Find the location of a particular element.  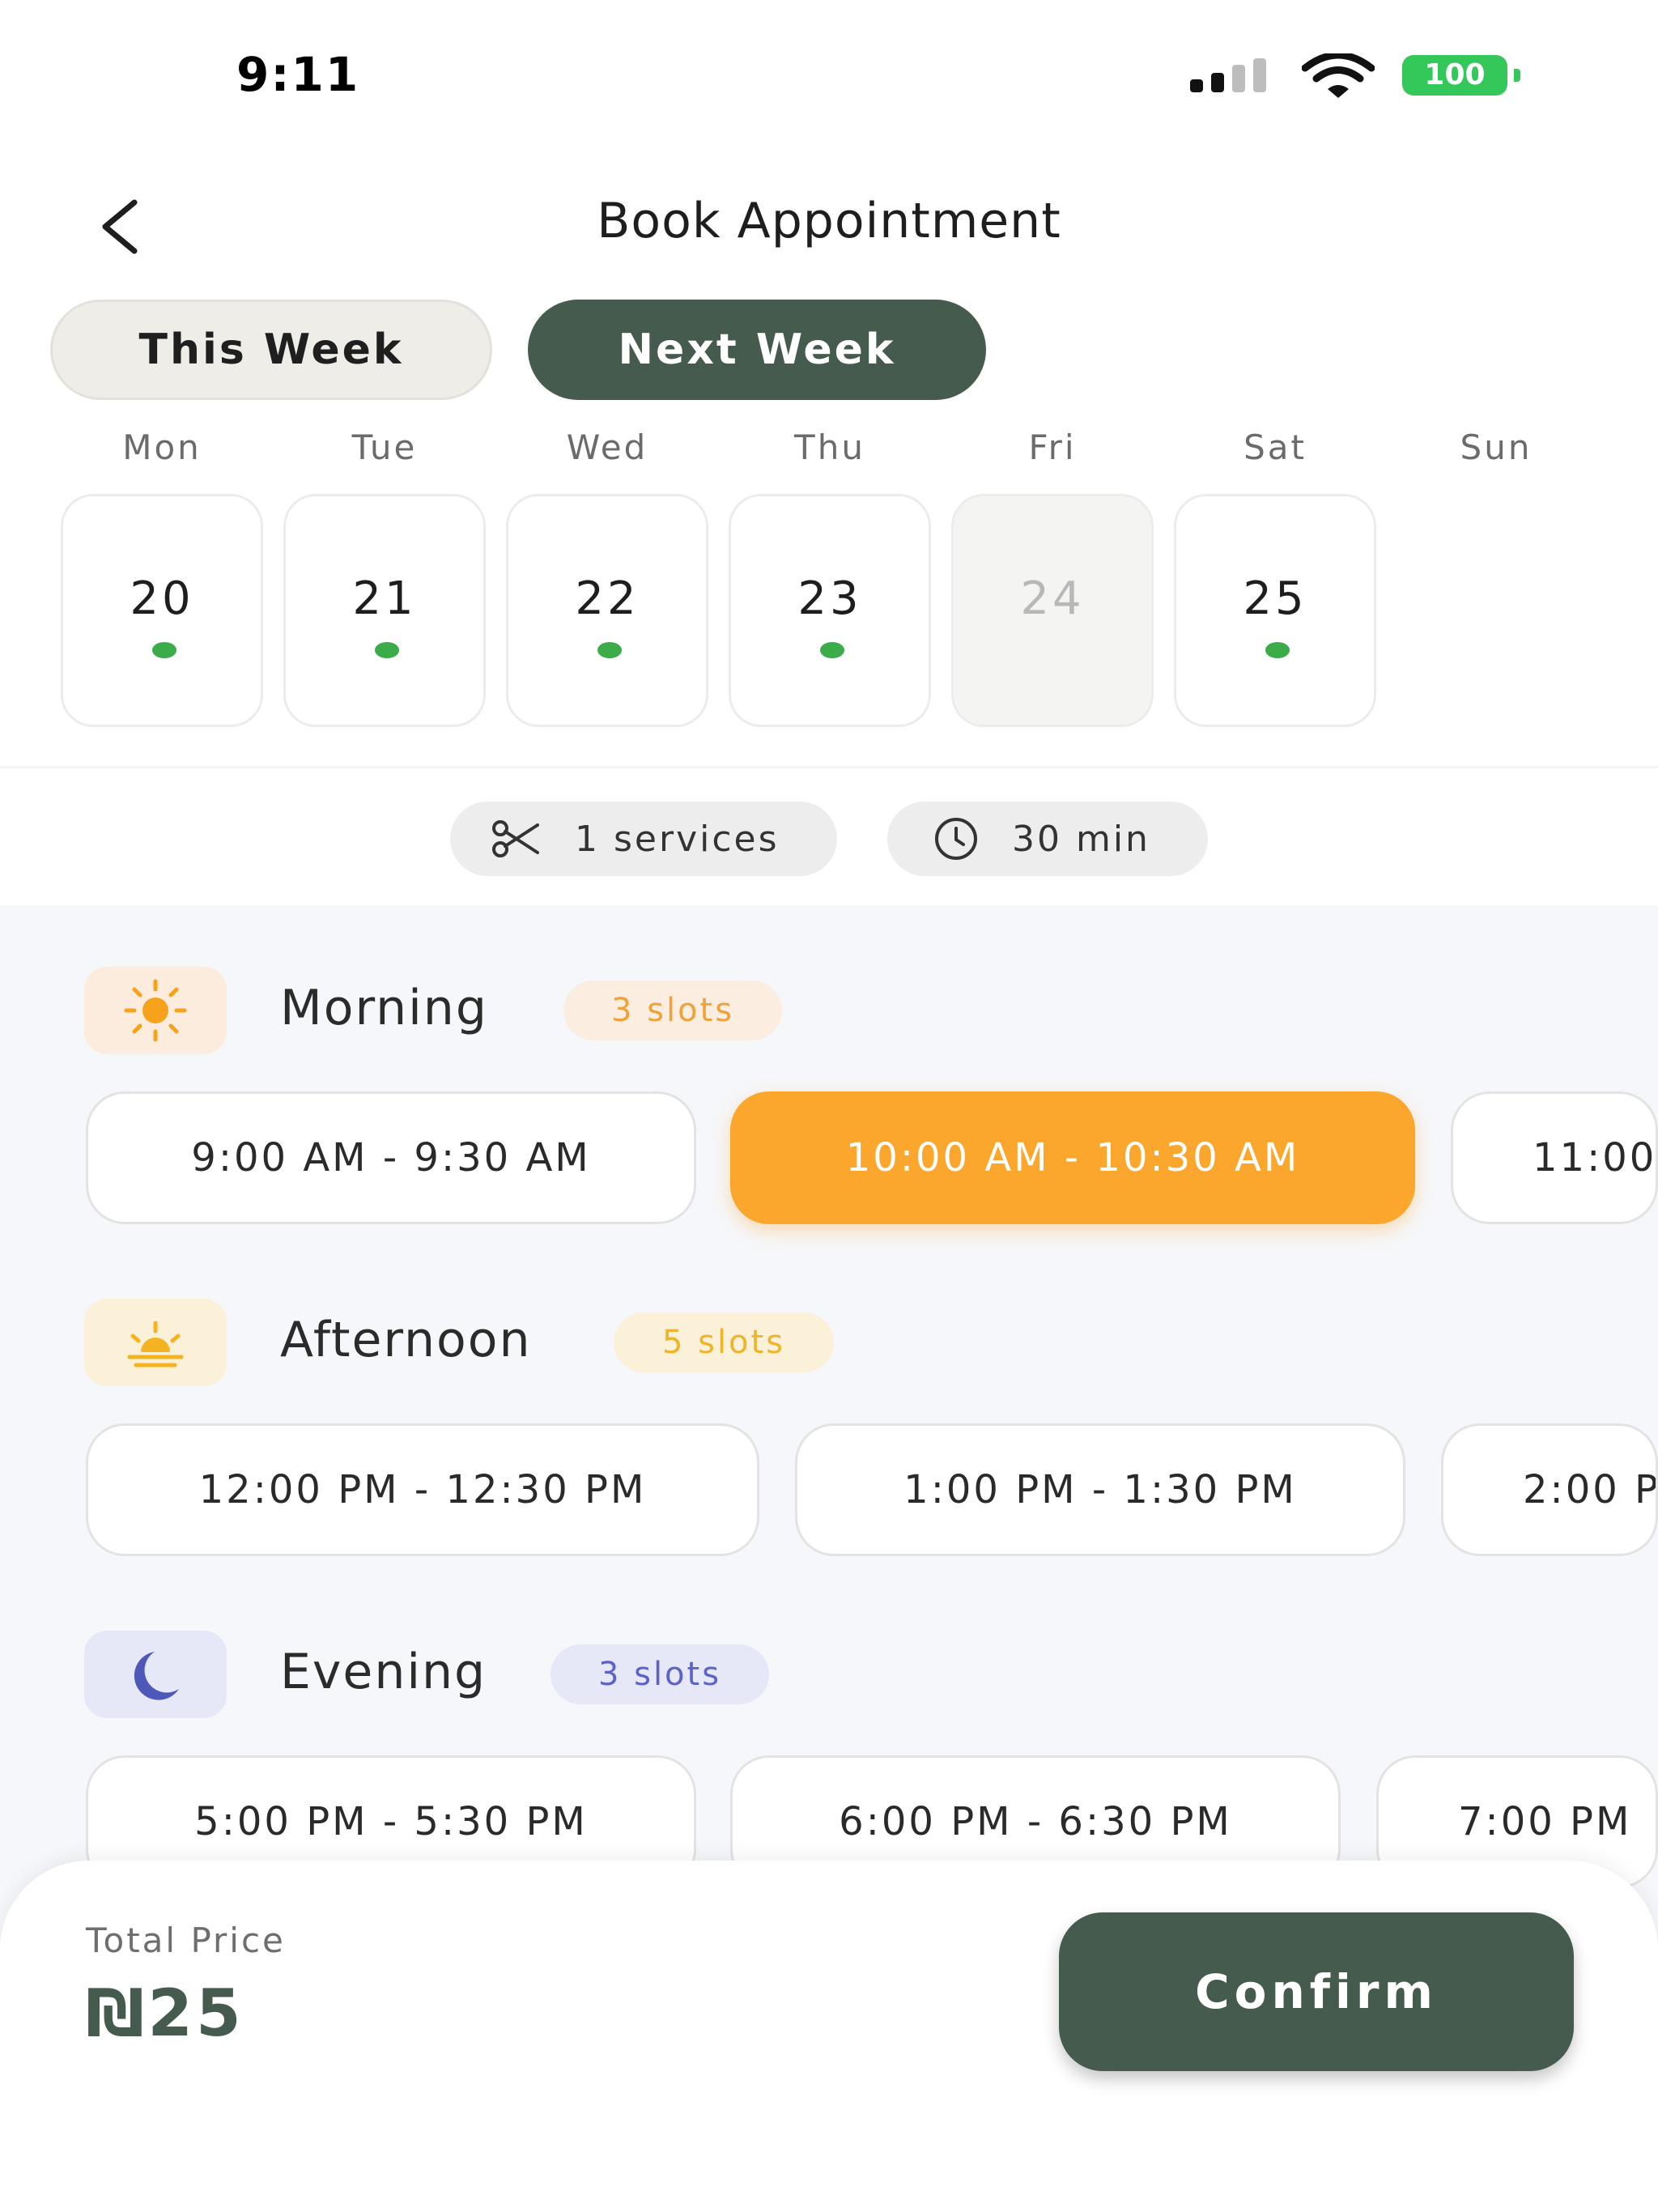

slot-afternoon-1: 12:00 PM - 12:30 PM is located at coordinates (422, 1490).